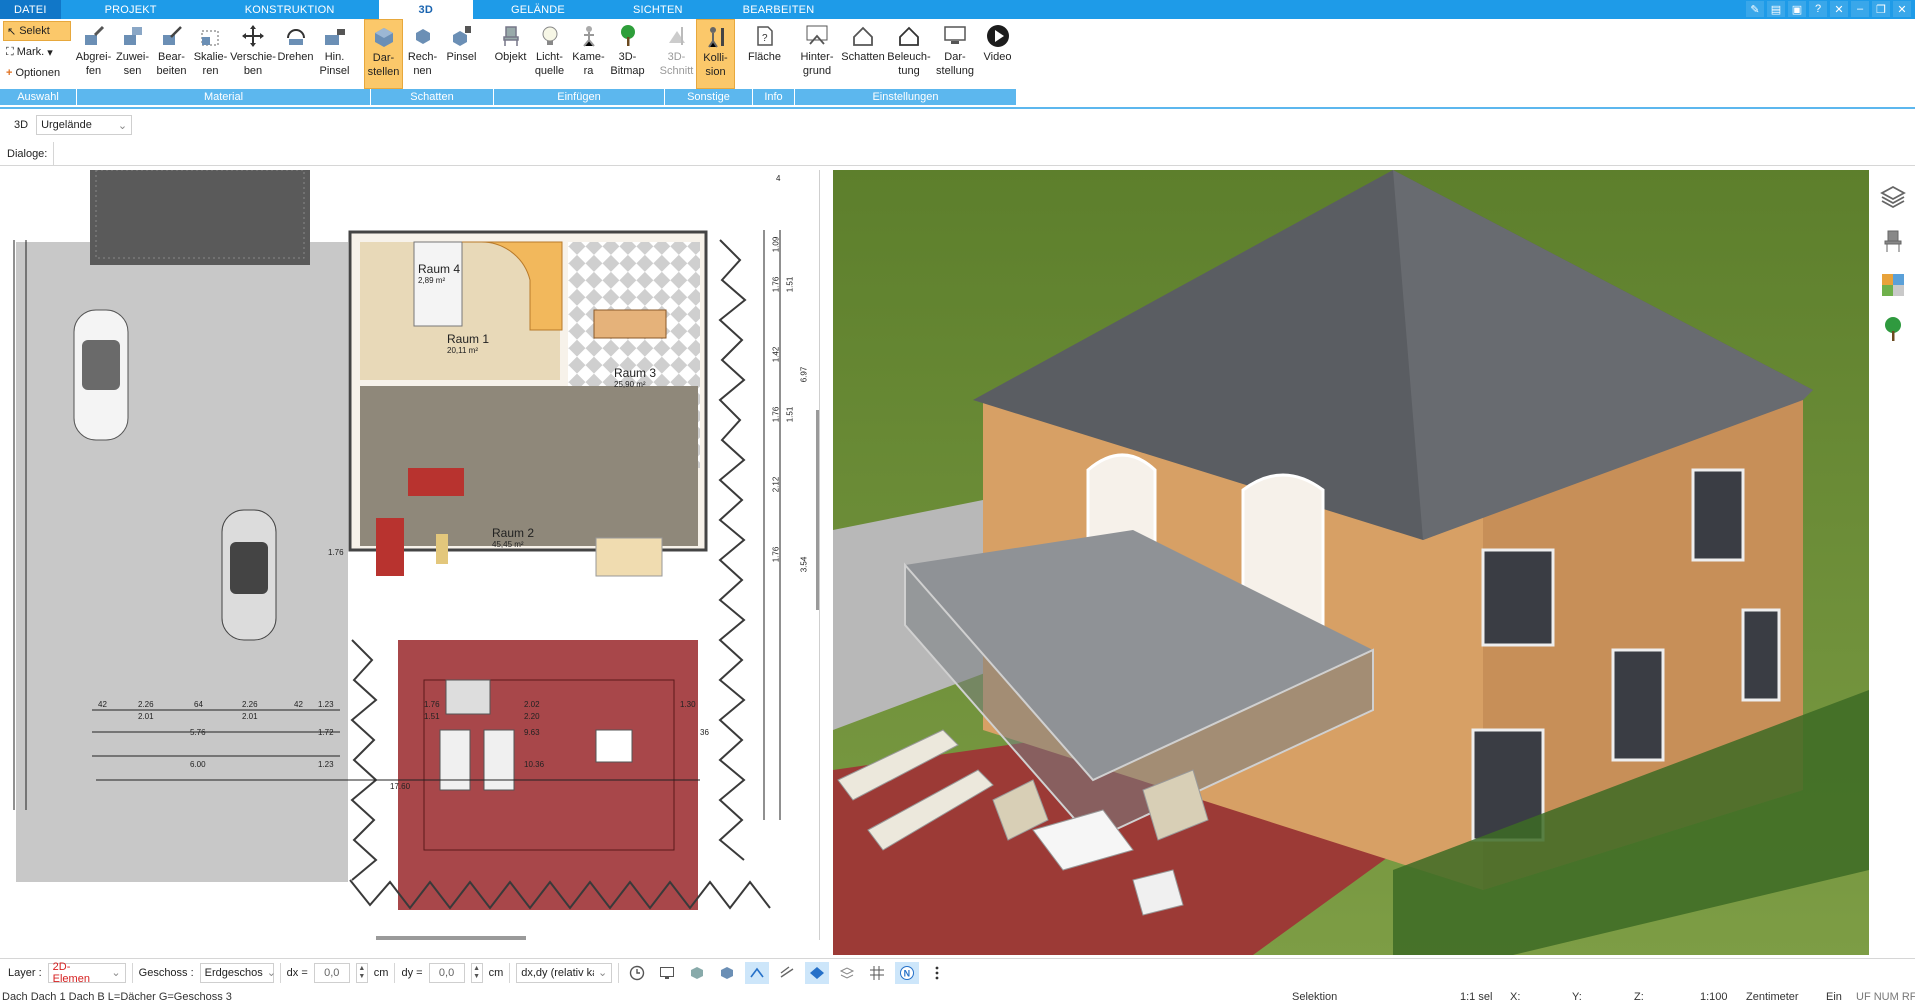 Image resolution: width=1915 pixels, height=1006 pixels. I want to click on dx-spinner: ▲ ▼, so click(361, 972).